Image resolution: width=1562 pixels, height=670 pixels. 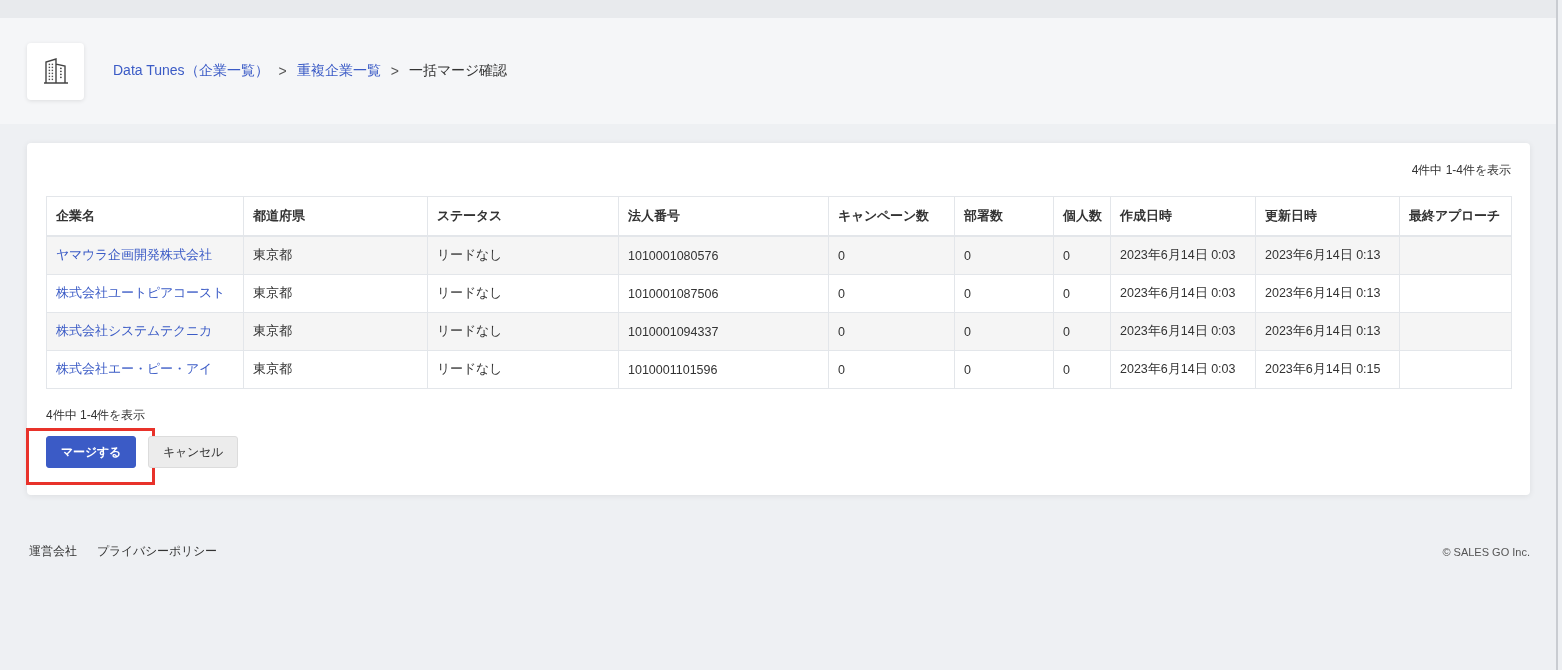 I want to click on copyright-text: © SALES GO Inc., so click(x=1486, y=551).